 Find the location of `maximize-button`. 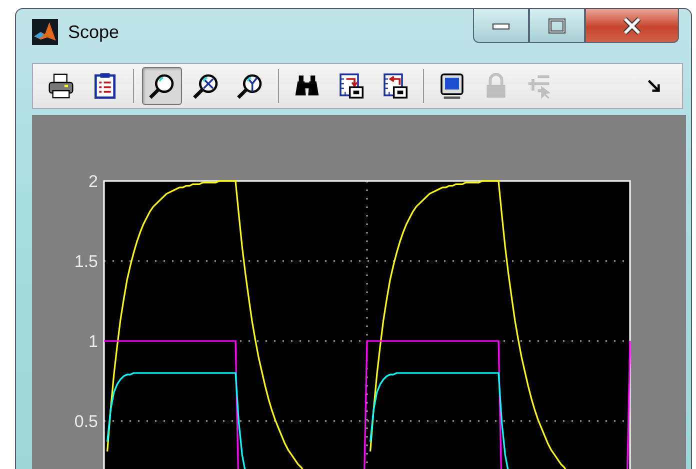

maximize-button is located at coordinates (557, 26).